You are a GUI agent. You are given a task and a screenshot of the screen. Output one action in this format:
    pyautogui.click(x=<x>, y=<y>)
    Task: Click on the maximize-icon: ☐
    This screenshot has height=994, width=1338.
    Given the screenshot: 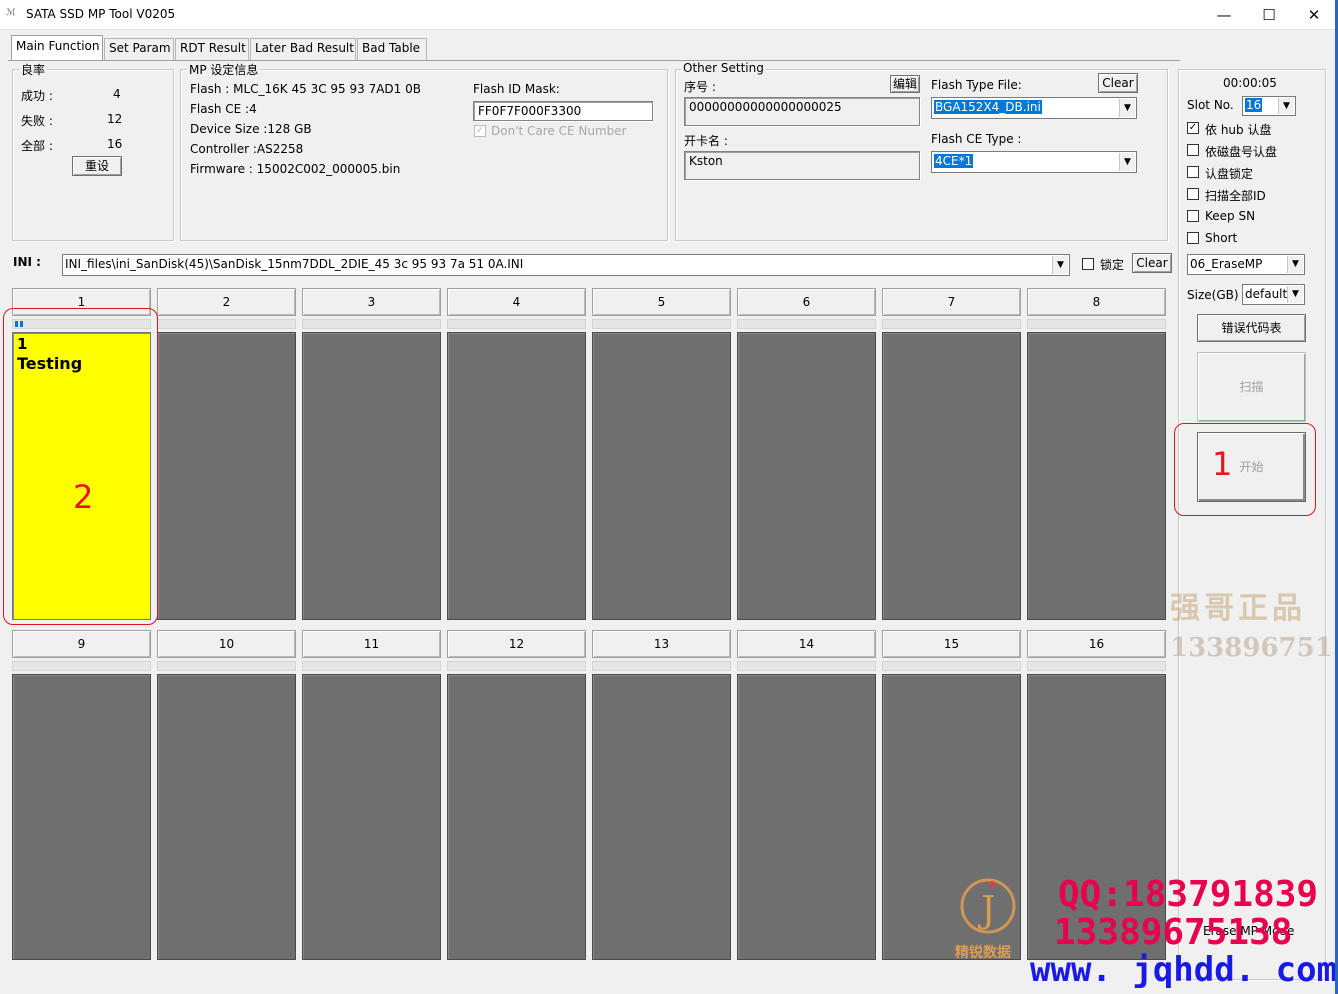 What is the action you would take?
    pyautogui.click(x=1269, y=15)
    